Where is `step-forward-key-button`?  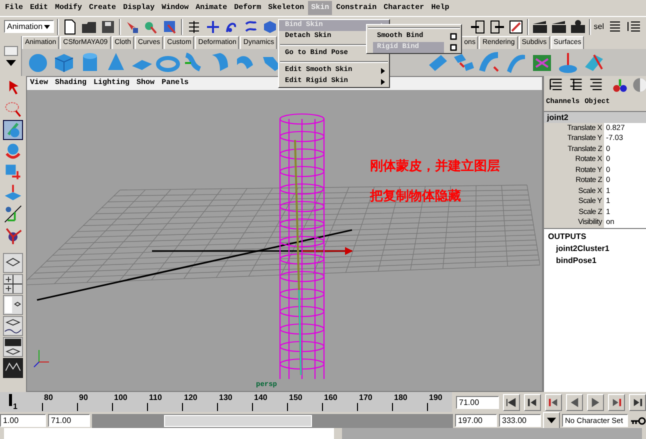 step-forward-key-button is located at coordinates (637, 402).